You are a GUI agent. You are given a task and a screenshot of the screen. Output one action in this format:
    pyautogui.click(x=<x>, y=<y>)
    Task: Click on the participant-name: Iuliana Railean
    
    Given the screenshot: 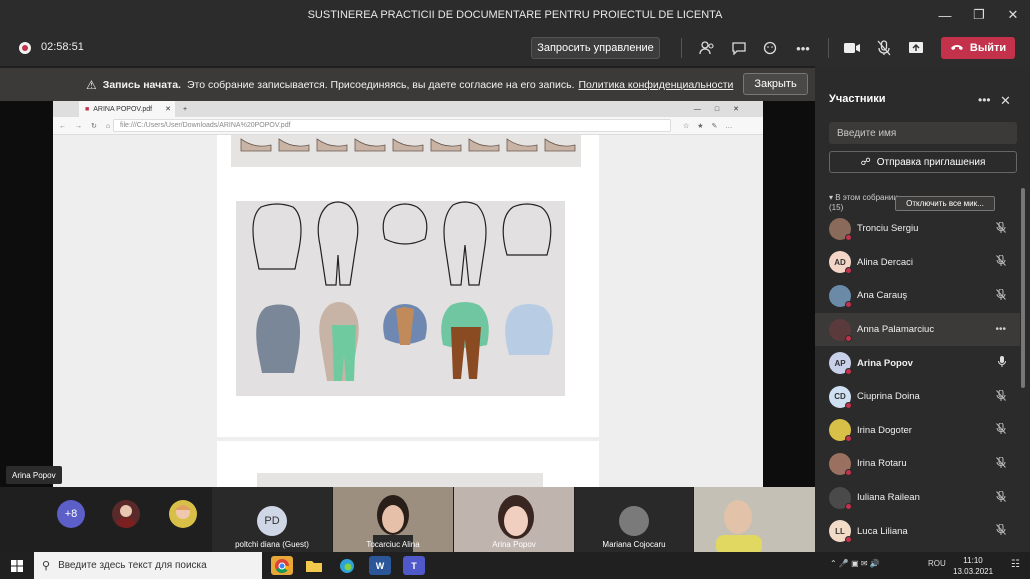 What is the action you would take?
    pyautogui.click(x=888, y=498)
    